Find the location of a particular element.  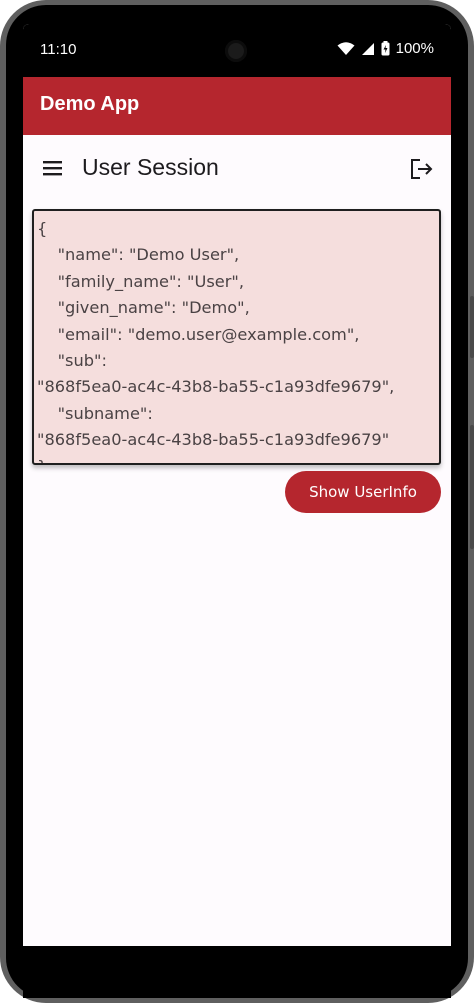

battery-icon is located at coordinates (385, 48).